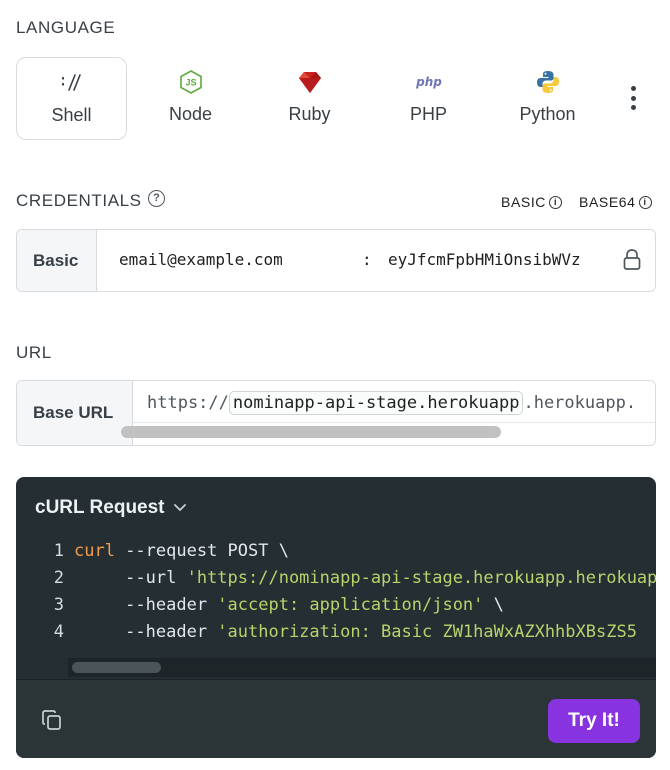  I want to click on language-tab-python: Python, so click(547, 98).